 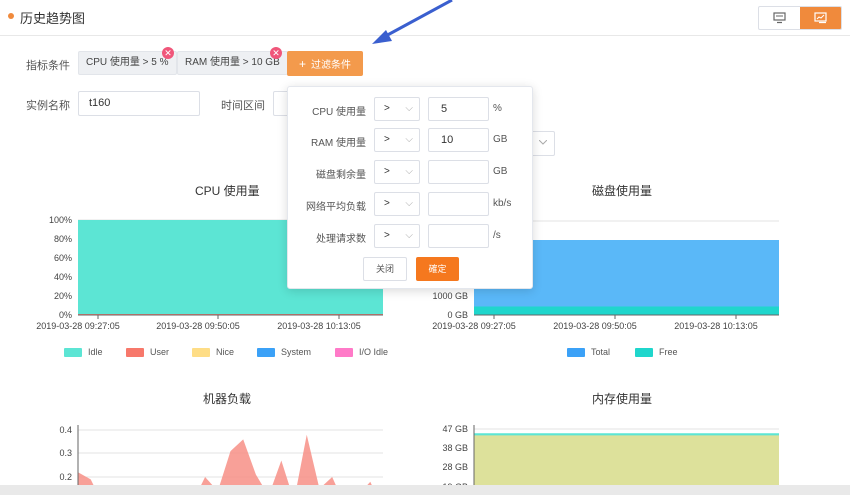 What do you see at coordinates (450, 296) in the screenshot?
I see `y-tick-label: 1000 GB` at bounding box center [450, 296].